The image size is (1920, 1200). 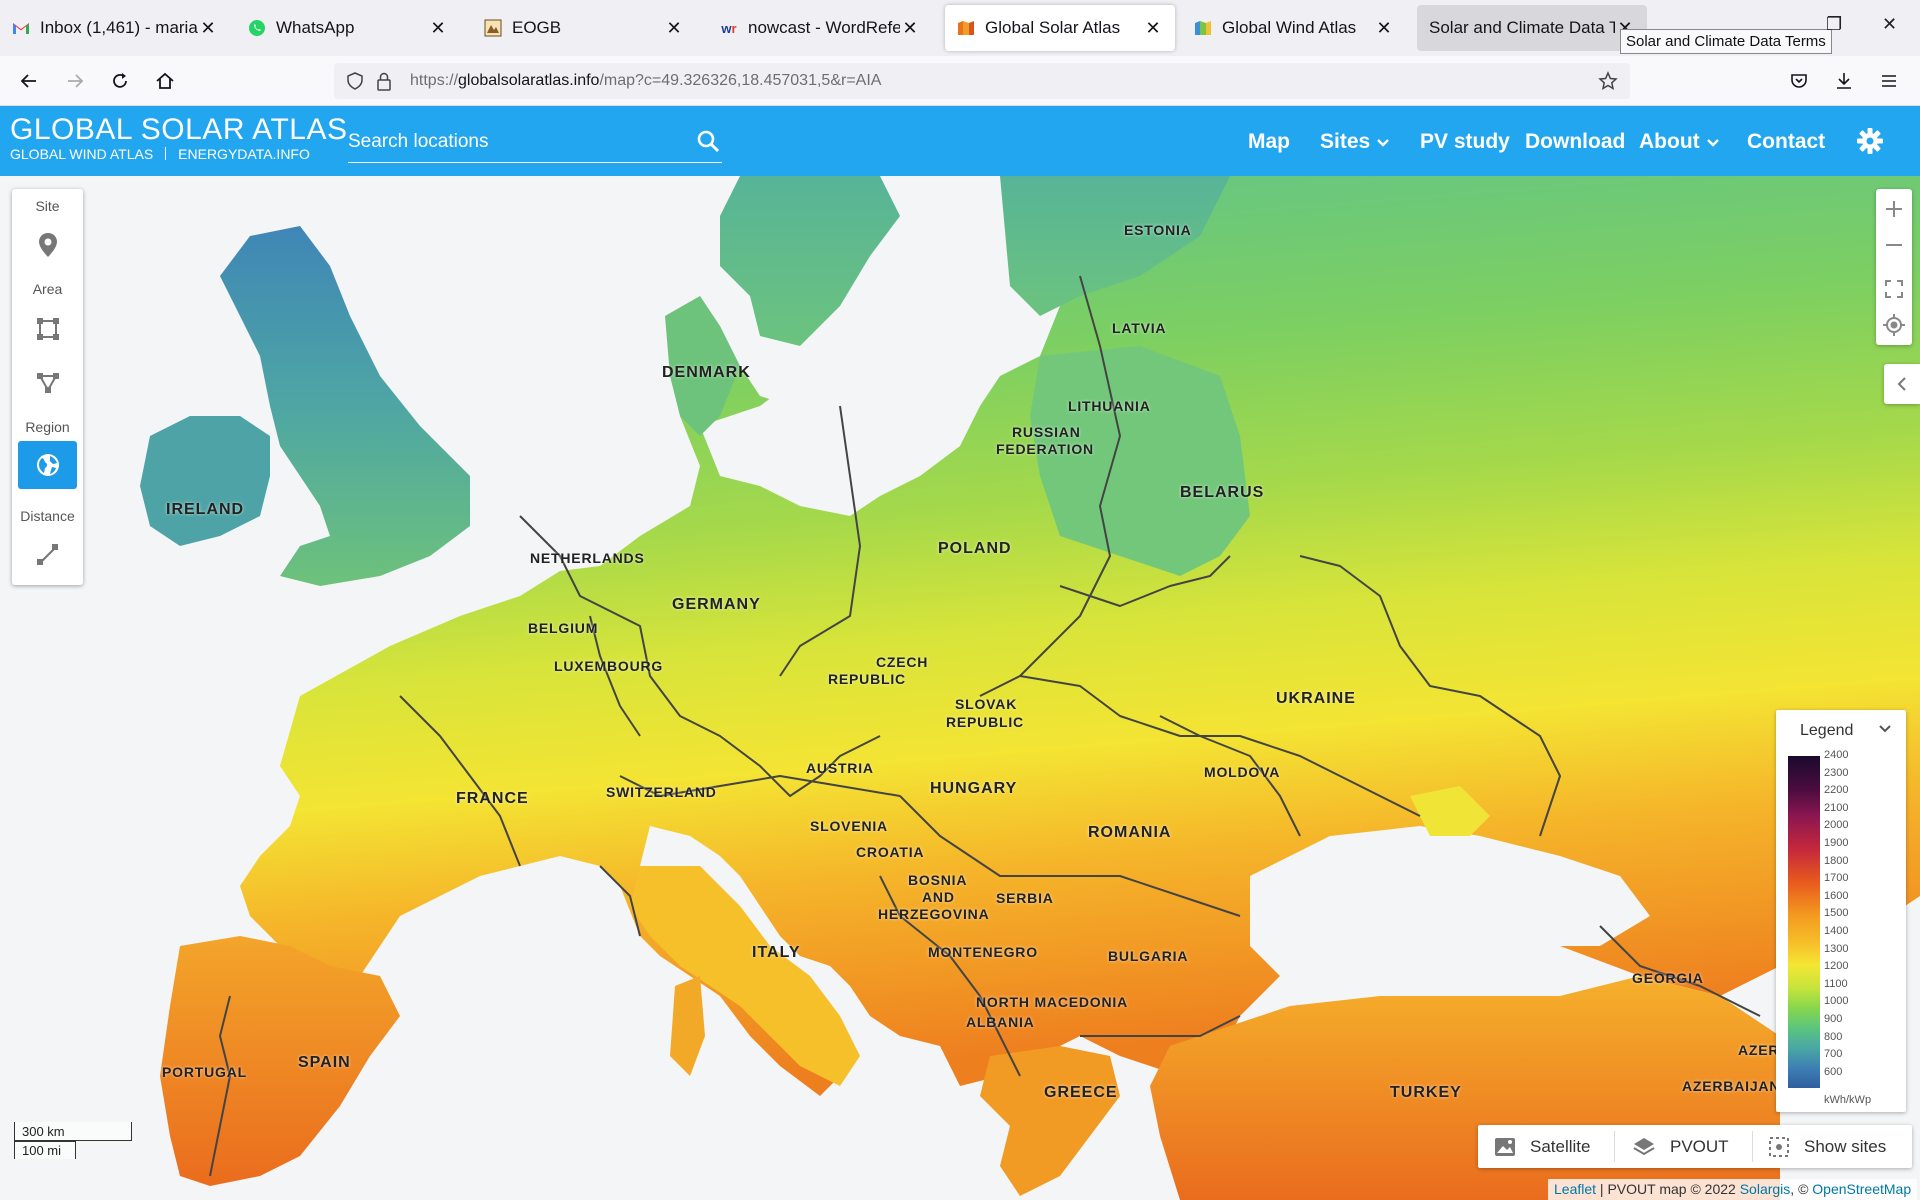 I want to click on chevron-down-icon, so click(x=1885, y=729).